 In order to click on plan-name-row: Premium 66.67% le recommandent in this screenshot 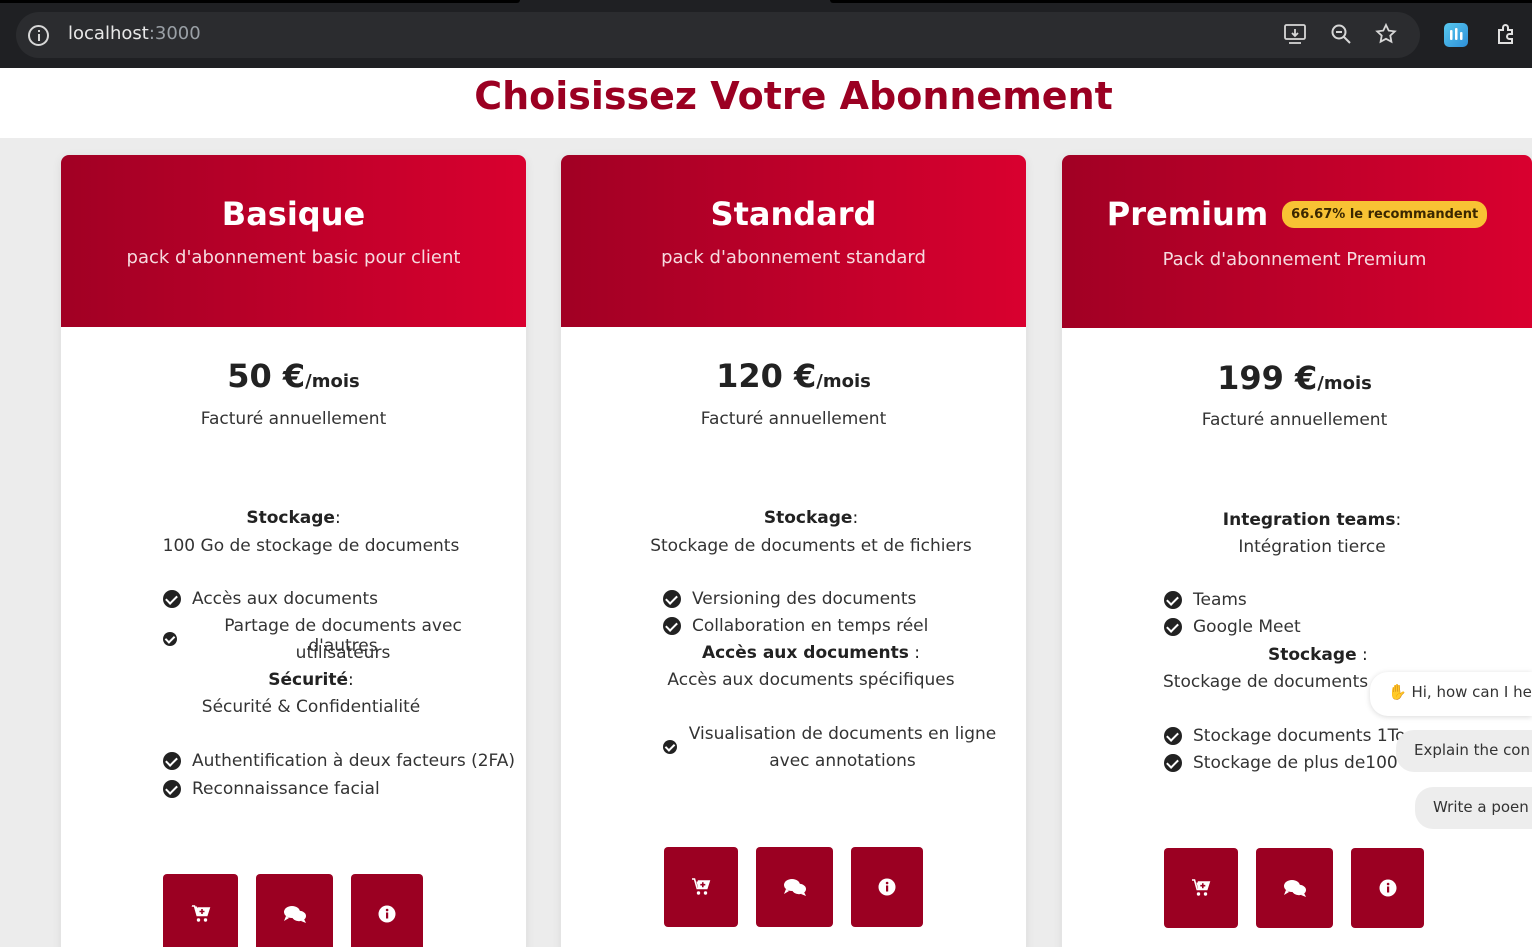, I will do `click(1297, 214)`.